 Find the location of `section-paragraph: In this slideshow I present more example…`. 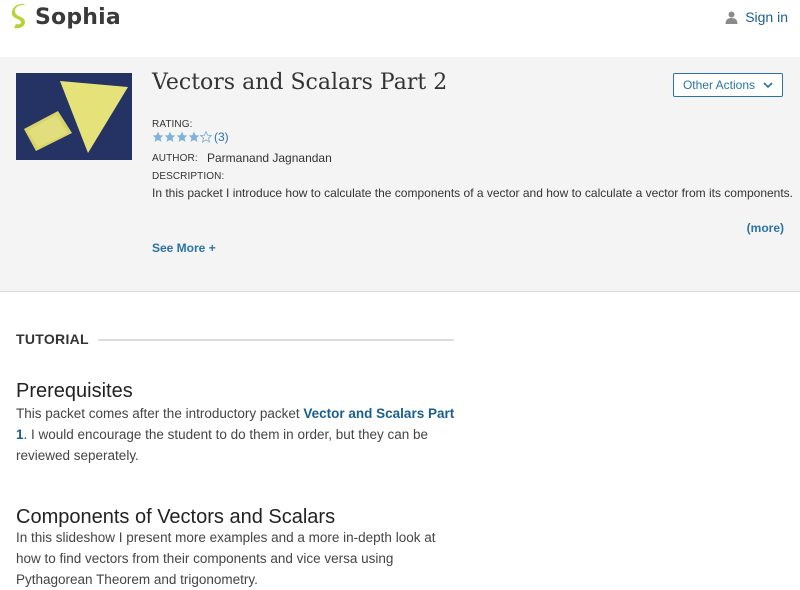

section-paragraph: In this slideshow I present more example… is located at coordinates (226, 558).